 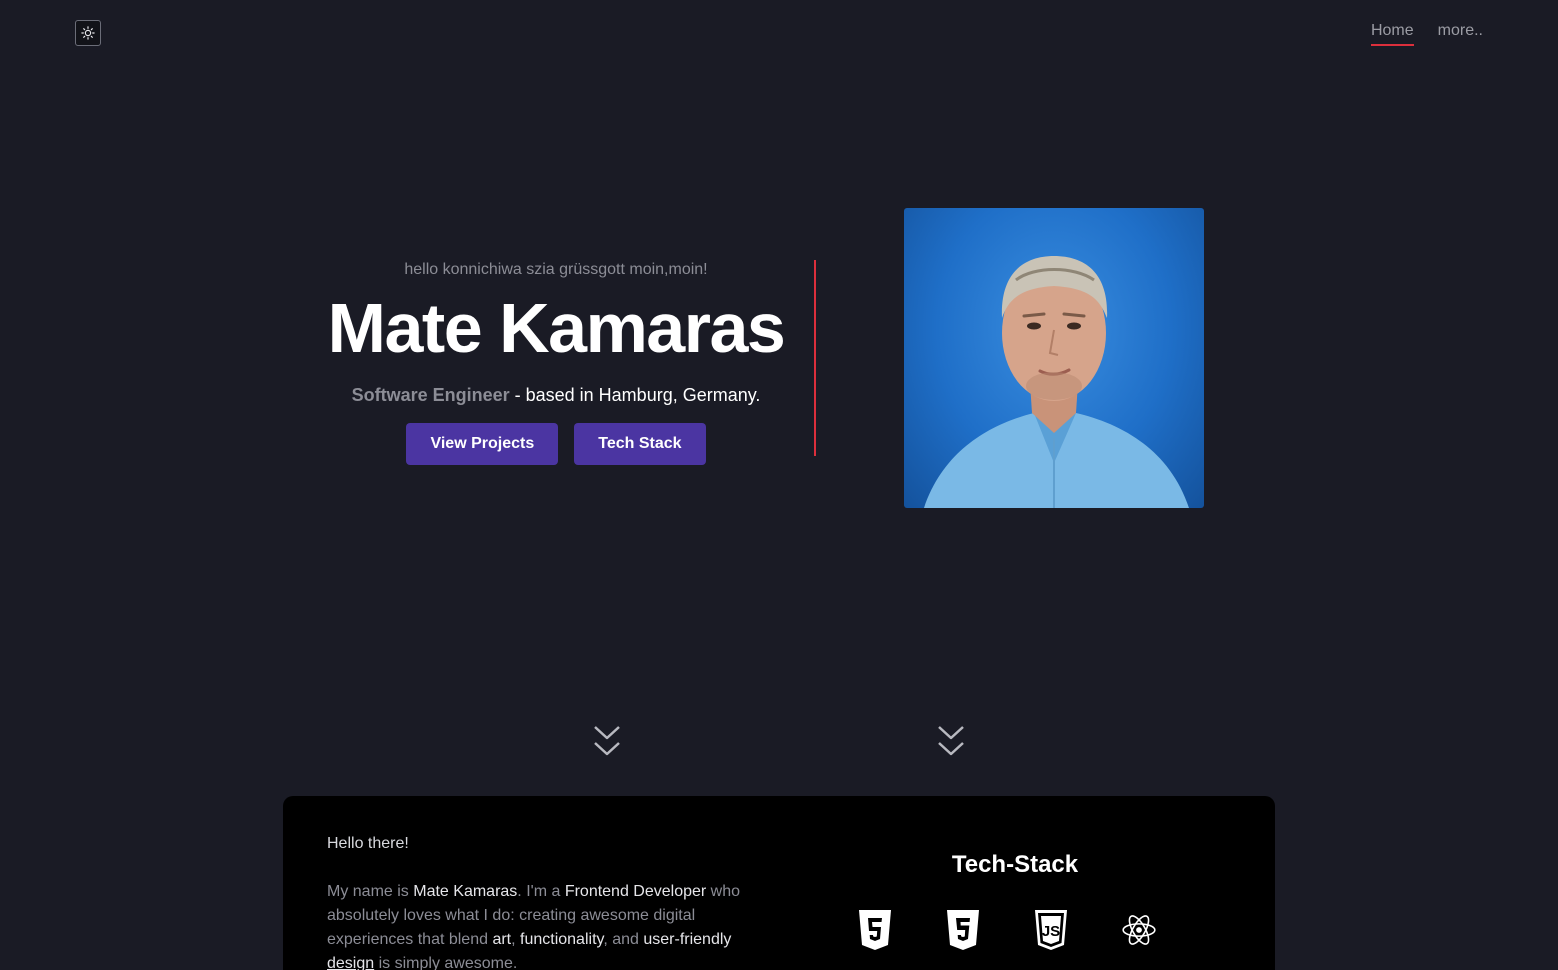 I want to click on html5-icon, so click(x=875, y=930).